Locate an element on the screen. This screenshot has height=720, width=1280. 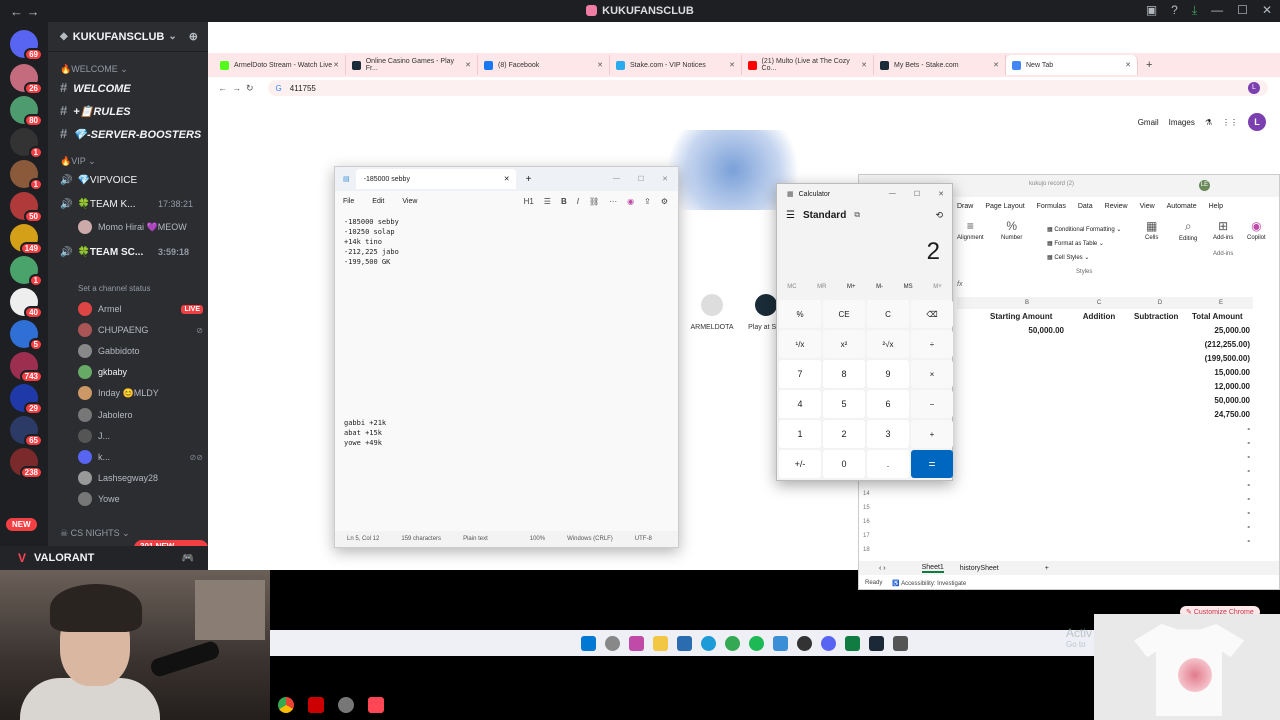
memory-subtract-button: M- is located at coordinates (879, 287).